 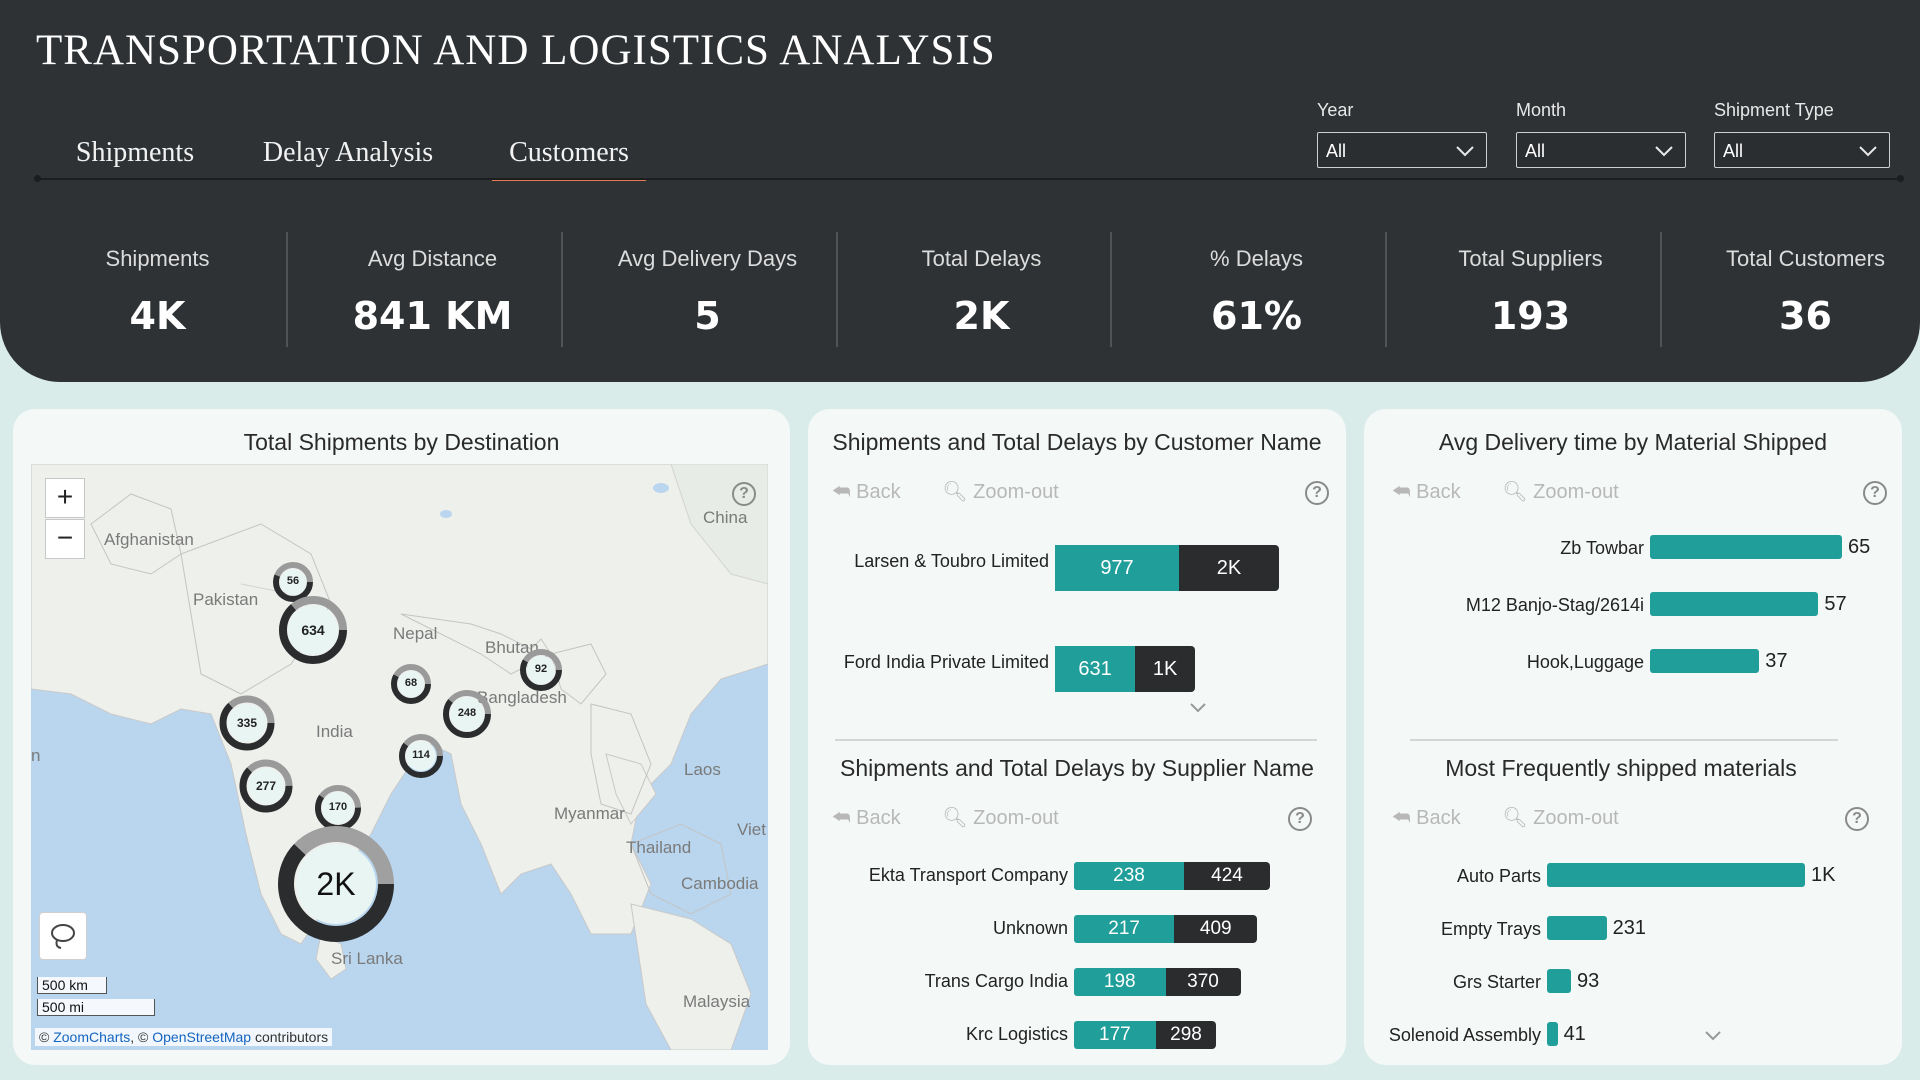 I want to click on kpi-total-customers: Total Customers 36, so click(x=1794, y=285).